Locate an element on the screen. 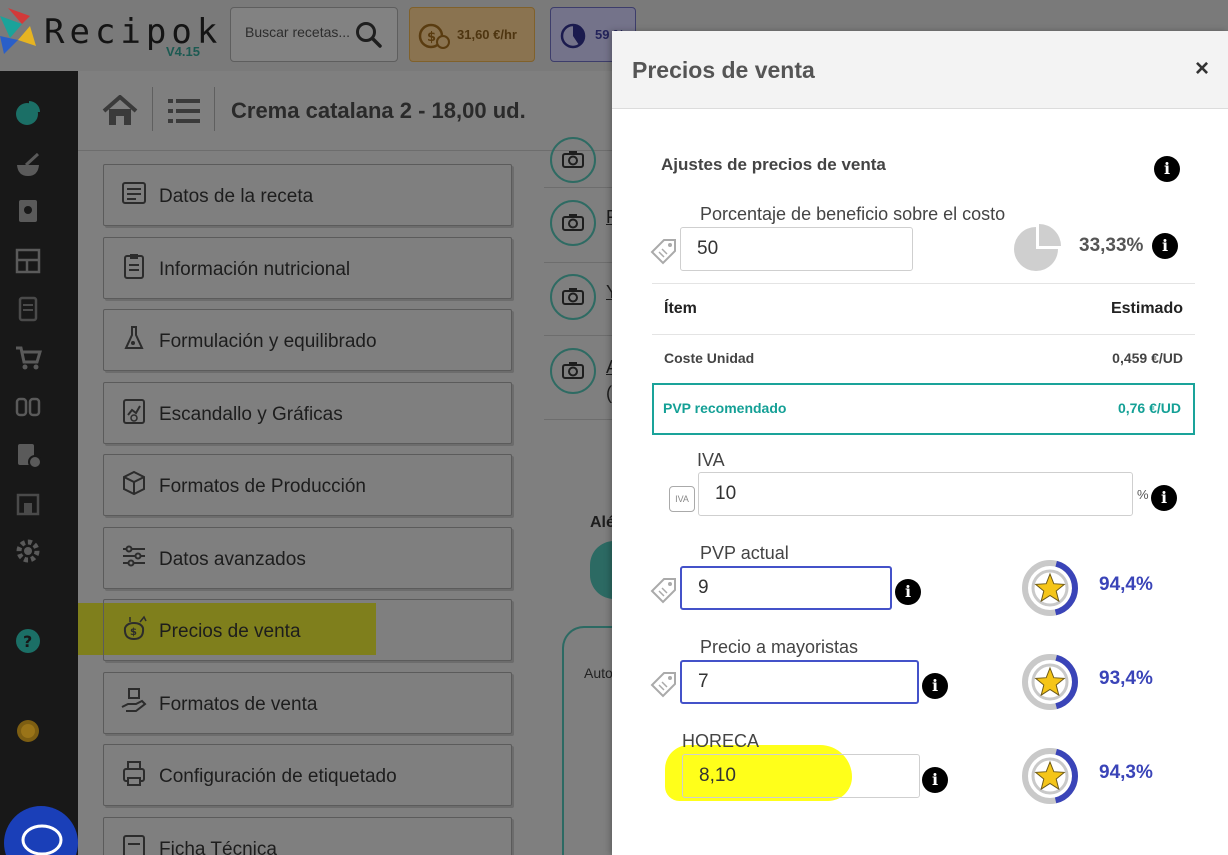  wholesale-price-input is located at coordinates (799, 682).